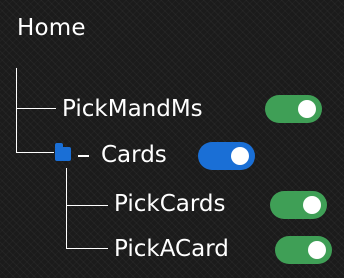 This screenshot has width=344, height=278. Describe the element at coordinates (63, 152) in the screenshot. I see `folder-icon` at that location.